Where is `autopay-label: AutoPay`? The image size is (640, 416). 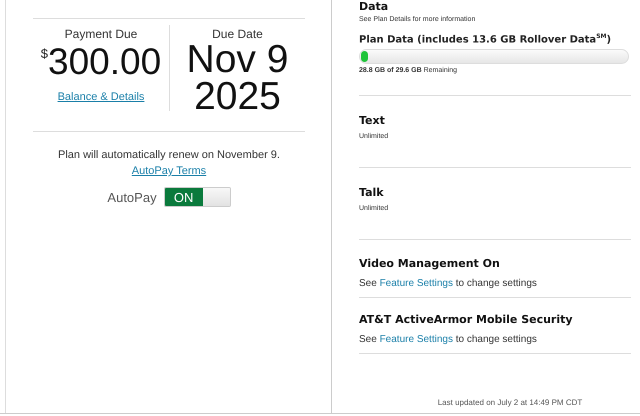 autopay-label: AutoPay is located at coordinates (132, 197).